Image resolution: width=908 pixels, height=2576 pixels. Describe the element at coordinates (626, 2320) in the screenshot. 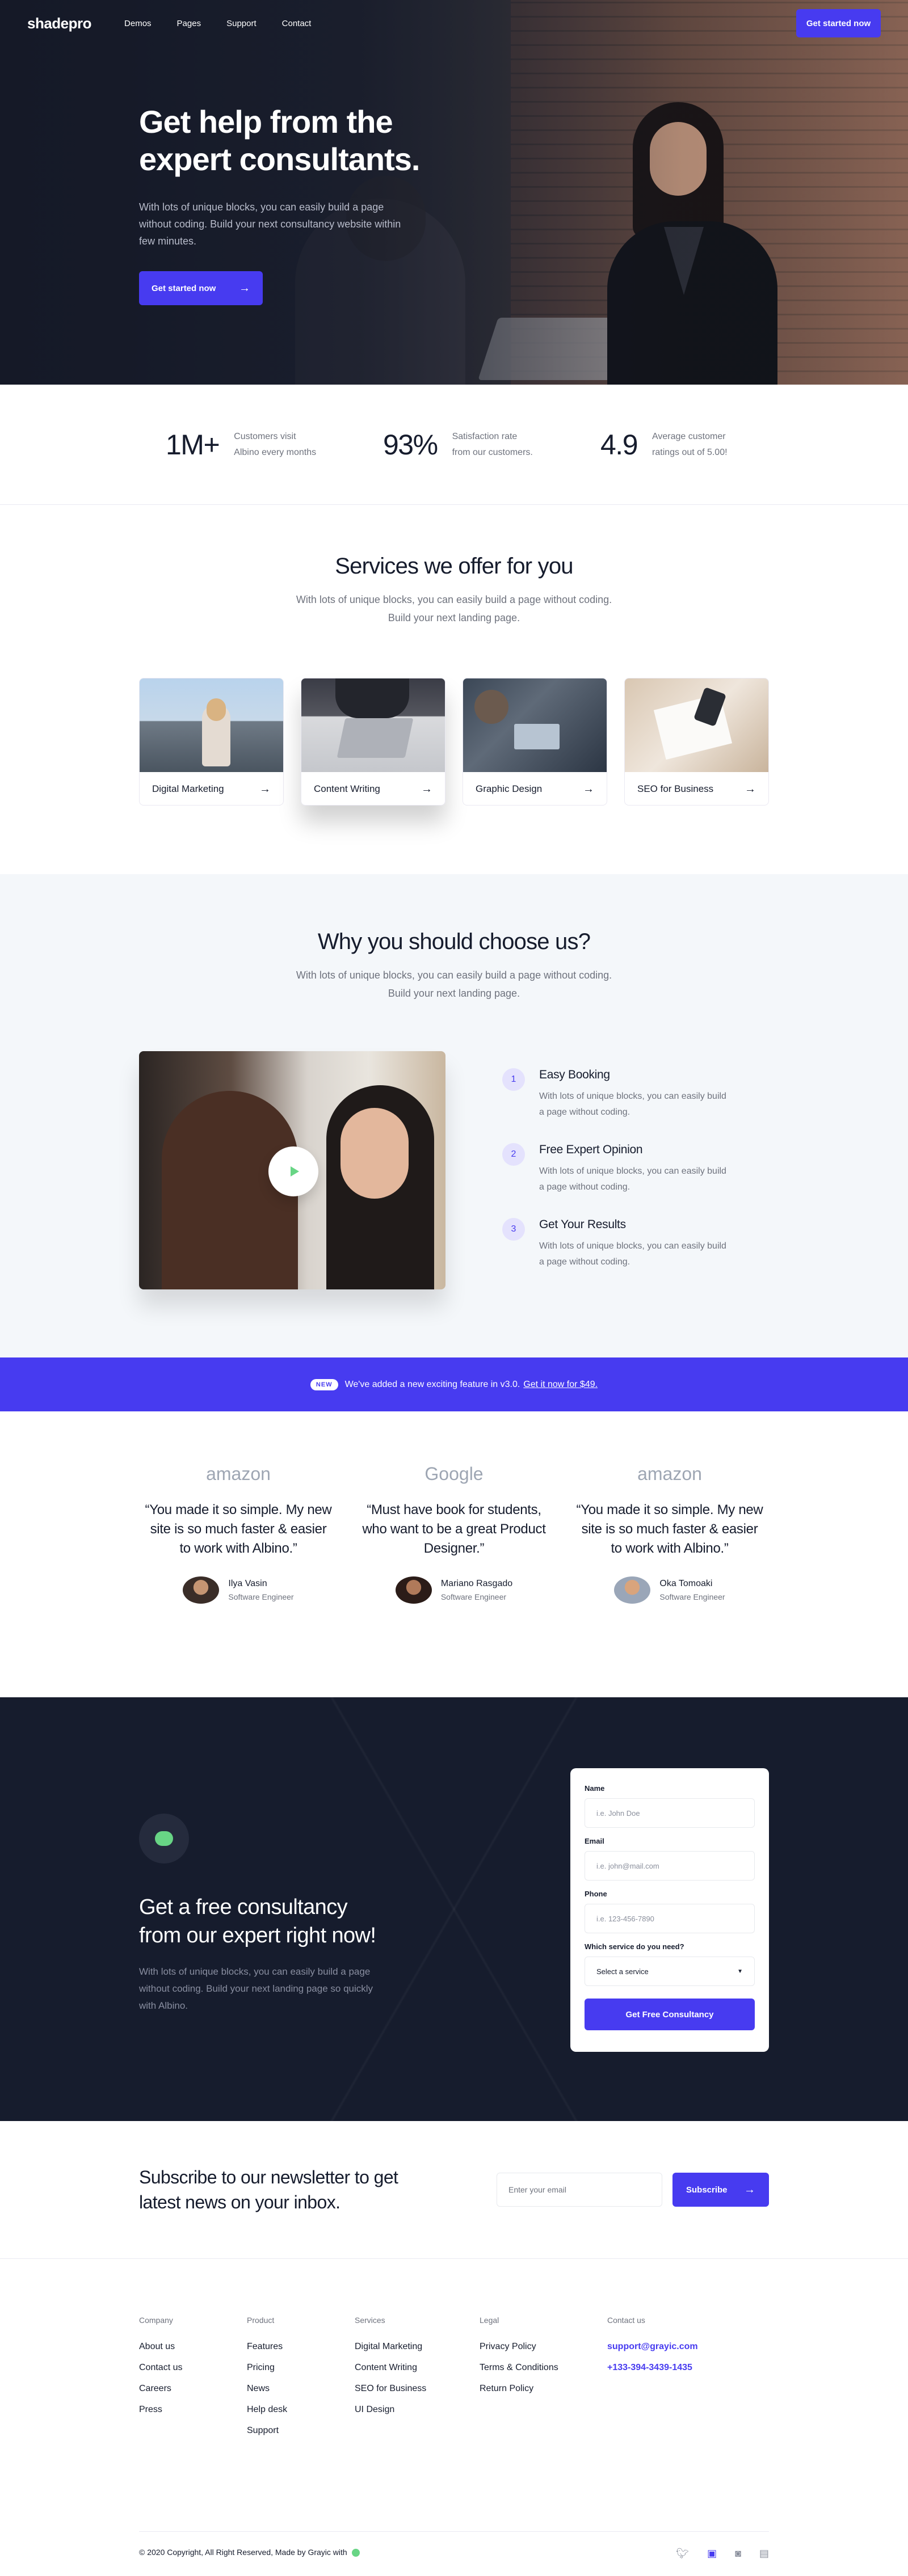

I see `footer-column-title: Contact us` at that location.